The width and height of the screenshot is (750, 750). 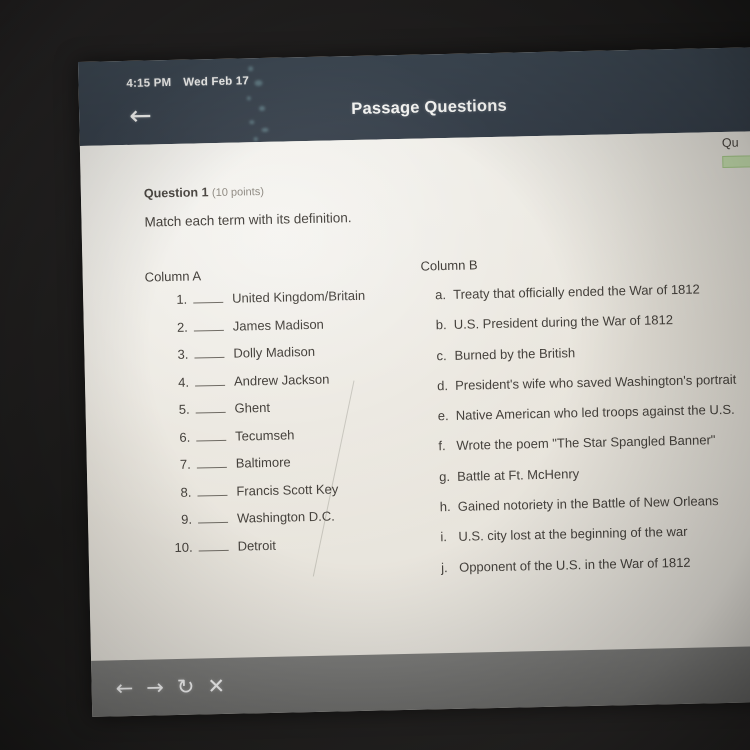 What do you see at coordinates (183, 547) in the screenshot?
I see `item-number: 10.` at bounding box center [183, 547].